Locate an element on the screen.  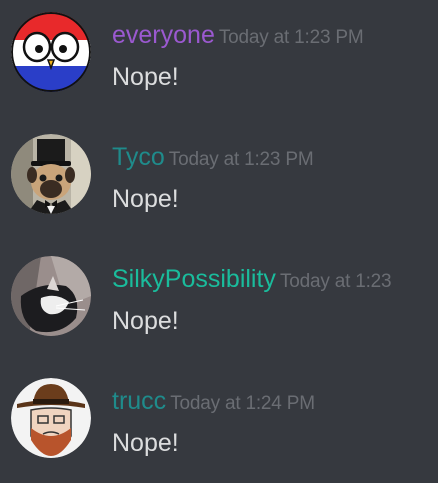
username: trucc is located at coordinates (139, 401).